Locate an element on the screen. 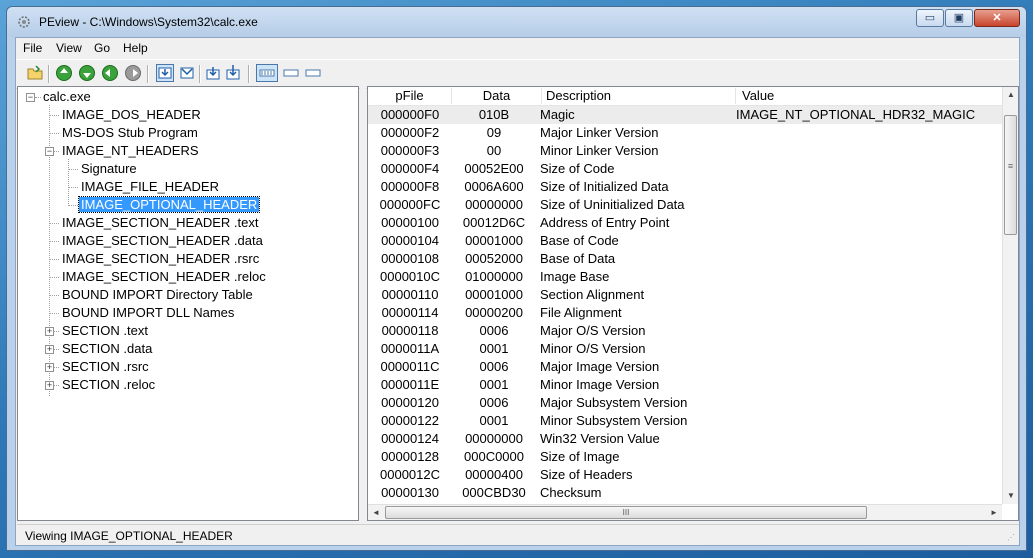 The width and height of the screenshot is (1033, 558). tree-node-label: IMAGE_FILE_HEADER is located at coordinates (150, 186).